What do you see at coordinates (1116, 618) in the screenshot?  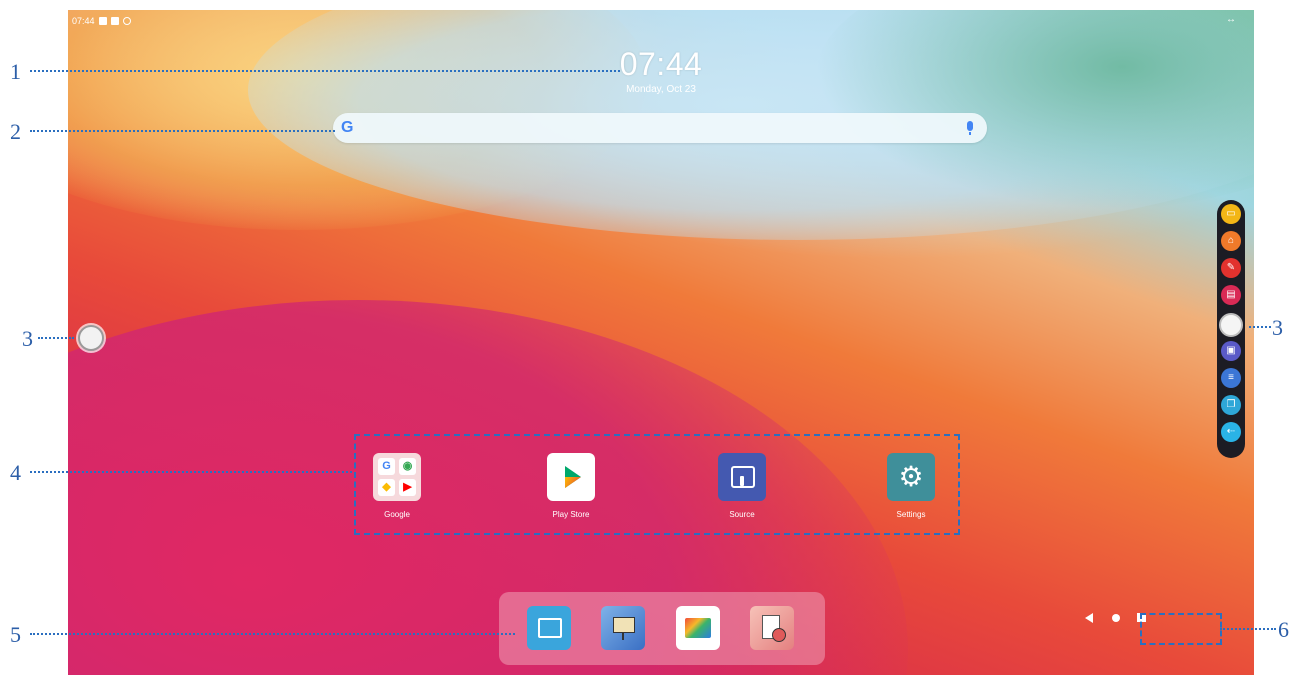 I see `home-dot-icon` at bounding box center [1116, 618].